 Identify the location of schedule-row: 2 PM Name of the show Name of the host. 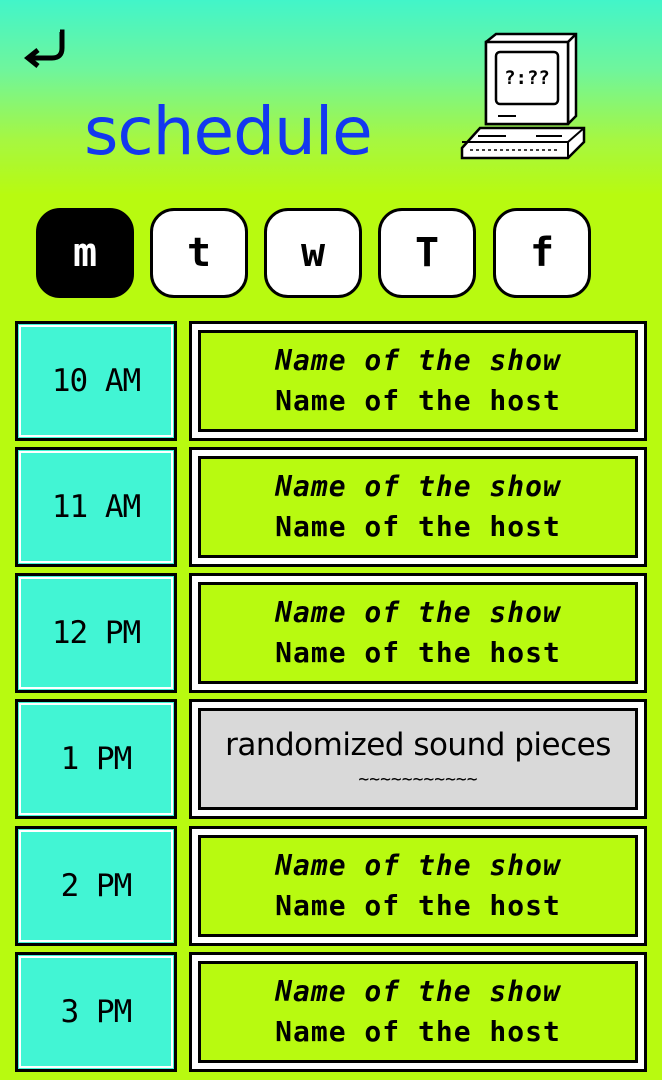
(331, 886).